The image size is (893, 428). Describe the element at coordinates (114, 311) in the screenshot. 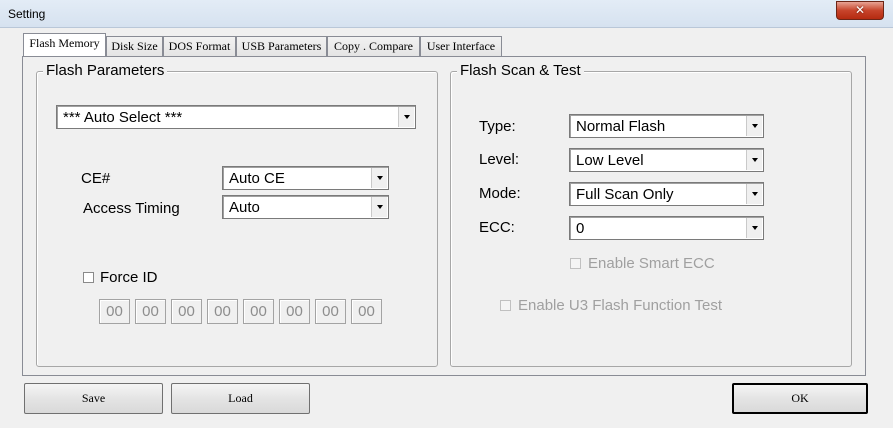

I see `force-id-byte-1: 00` at that location.